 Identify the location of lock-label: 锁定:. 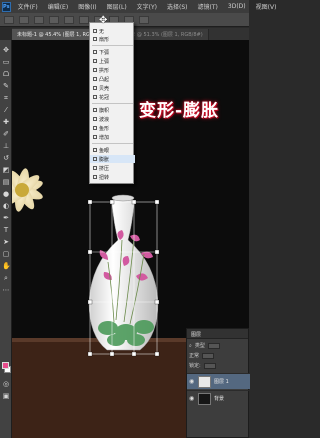
(195, 366).